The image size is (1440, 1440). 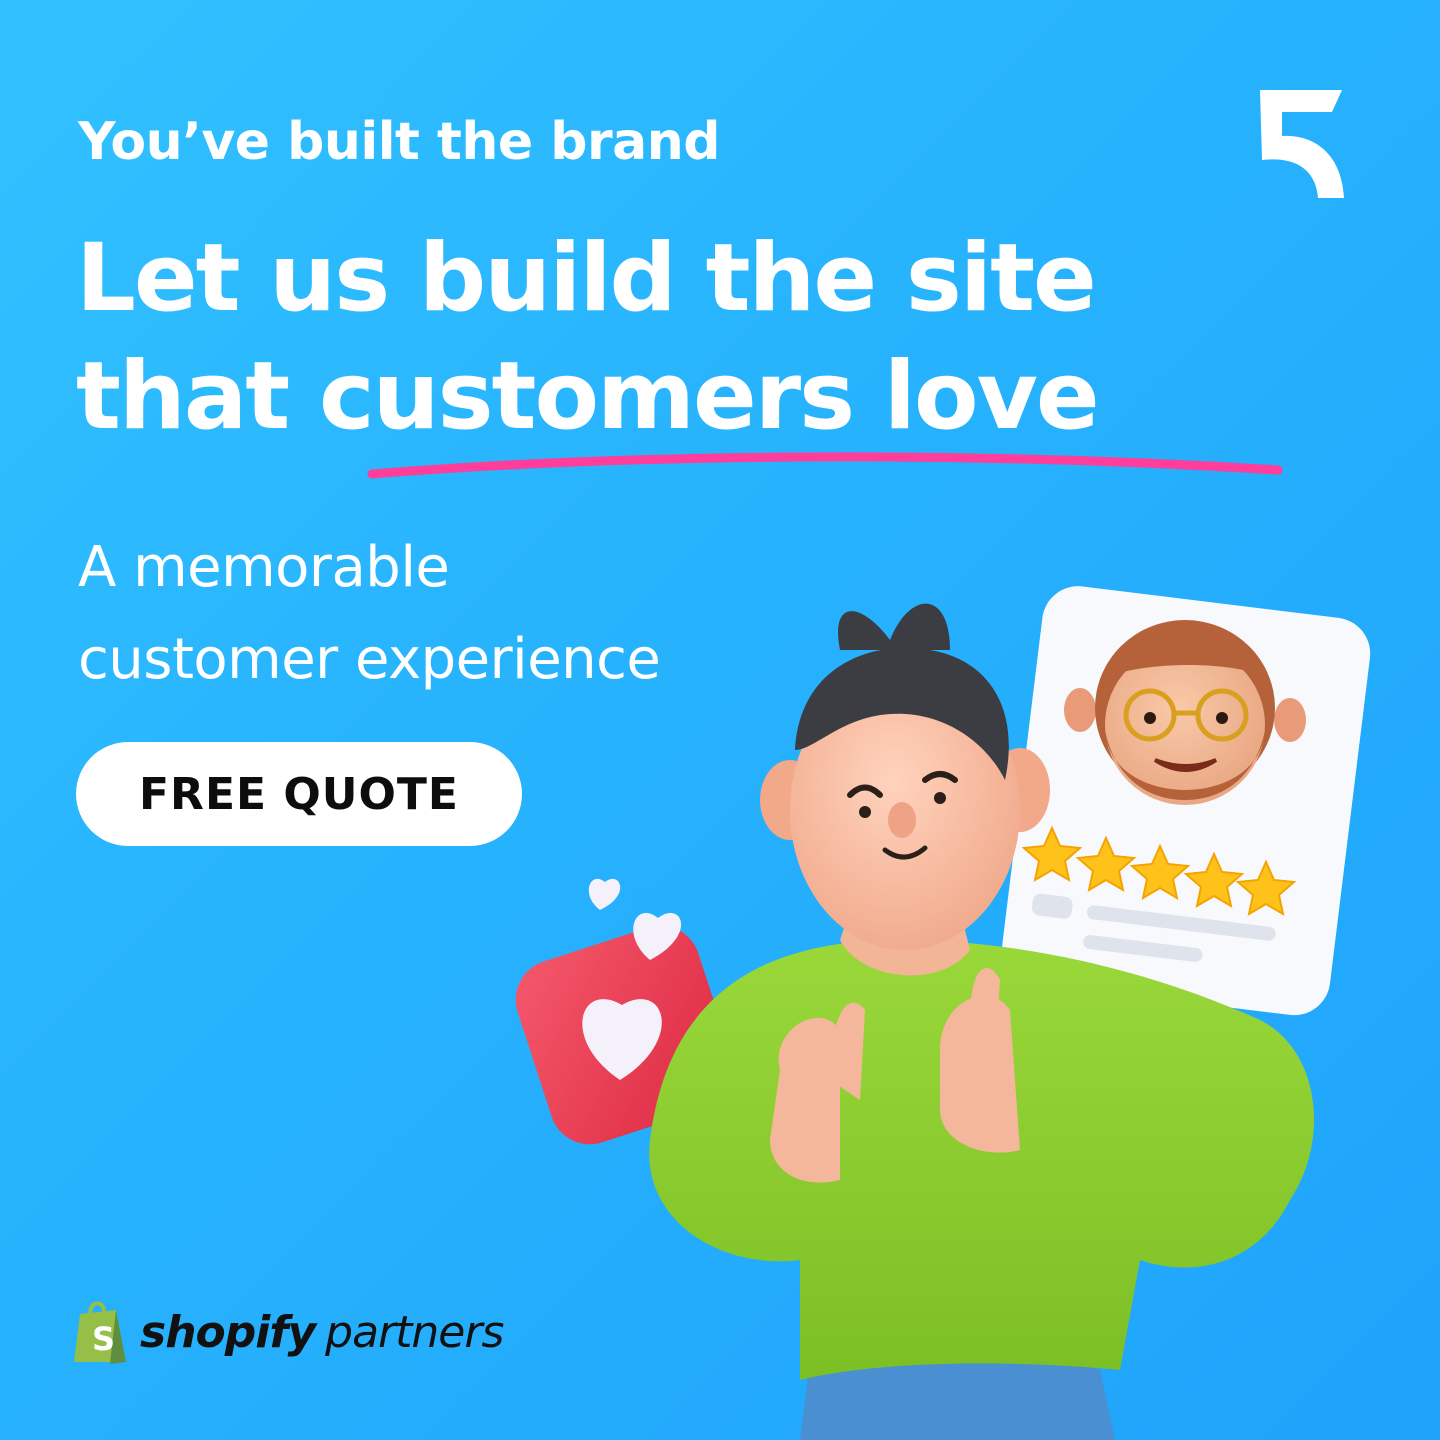 What do you see at coordinates (299, 794) in the screenshot?
I see `free-quote-button: FREE QUOTE` at bounding box center [299, 794].